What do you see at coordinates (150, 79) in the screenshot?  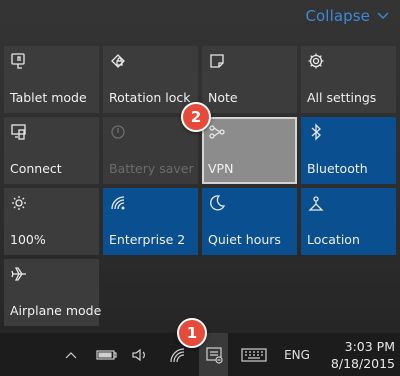 I see `tile-rotation-lock: Rotation lock` at bounding box center [150, 79].